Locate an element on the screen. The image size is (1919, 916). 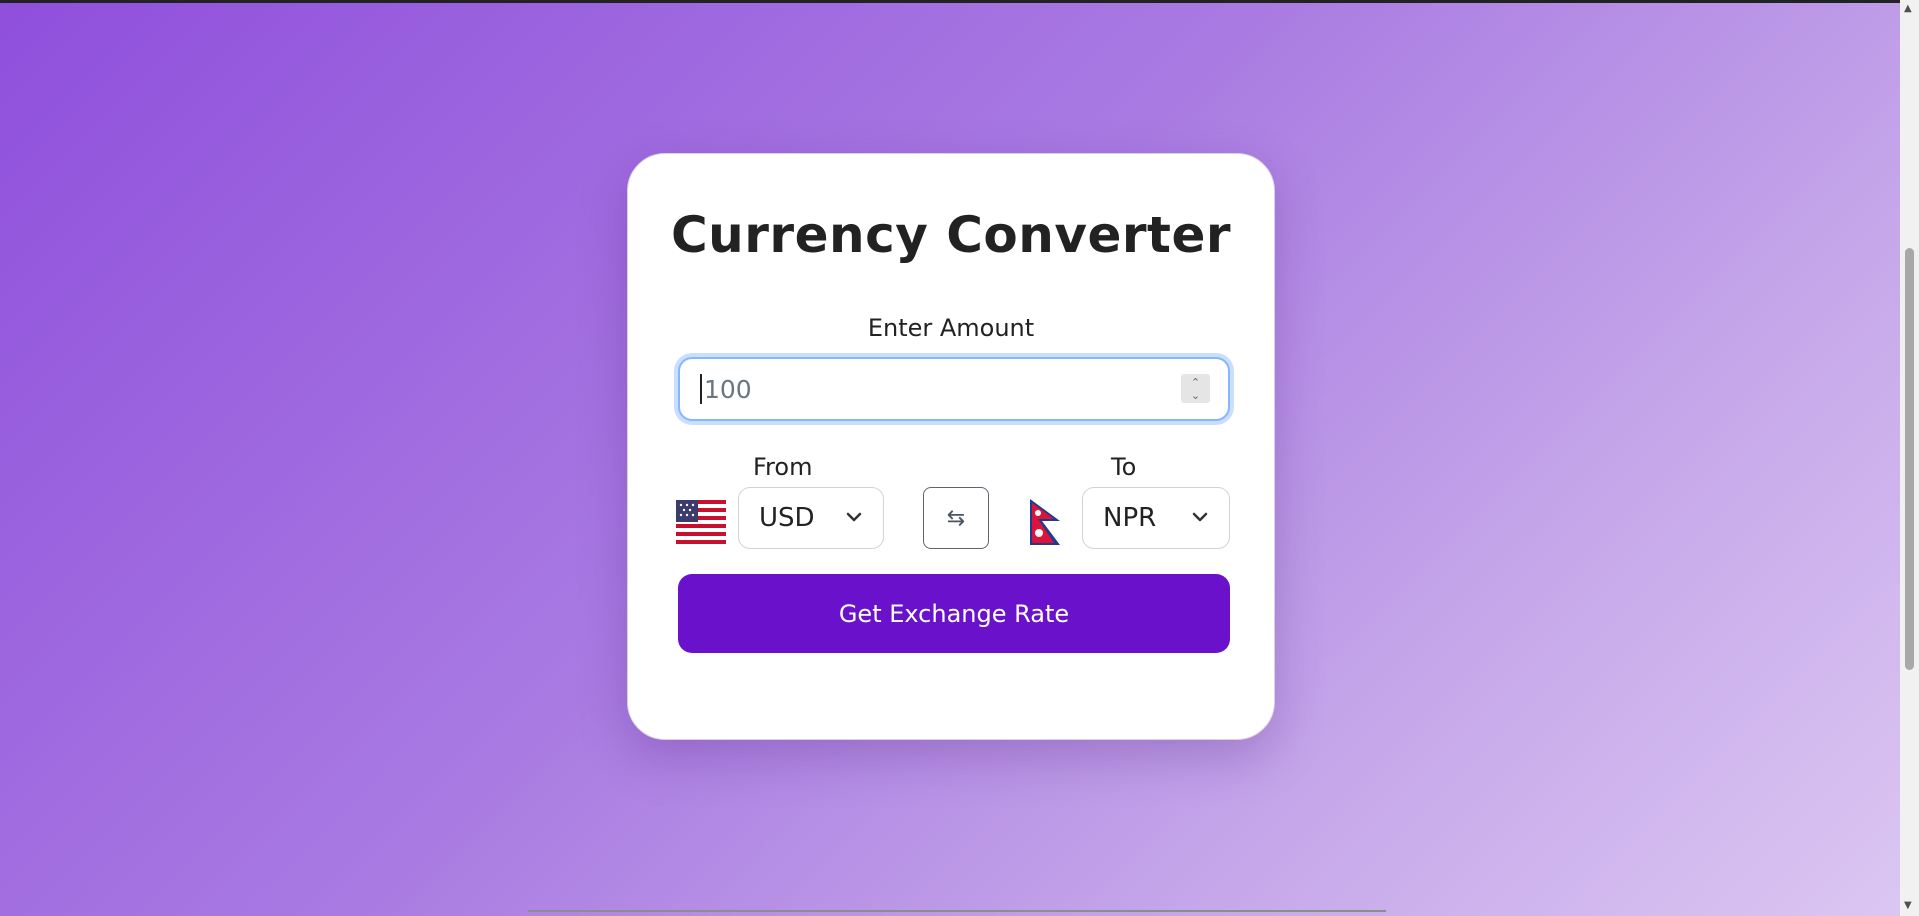
vertical-scrollbar: ▲ ▼ is located at coordinates (1909, 458).